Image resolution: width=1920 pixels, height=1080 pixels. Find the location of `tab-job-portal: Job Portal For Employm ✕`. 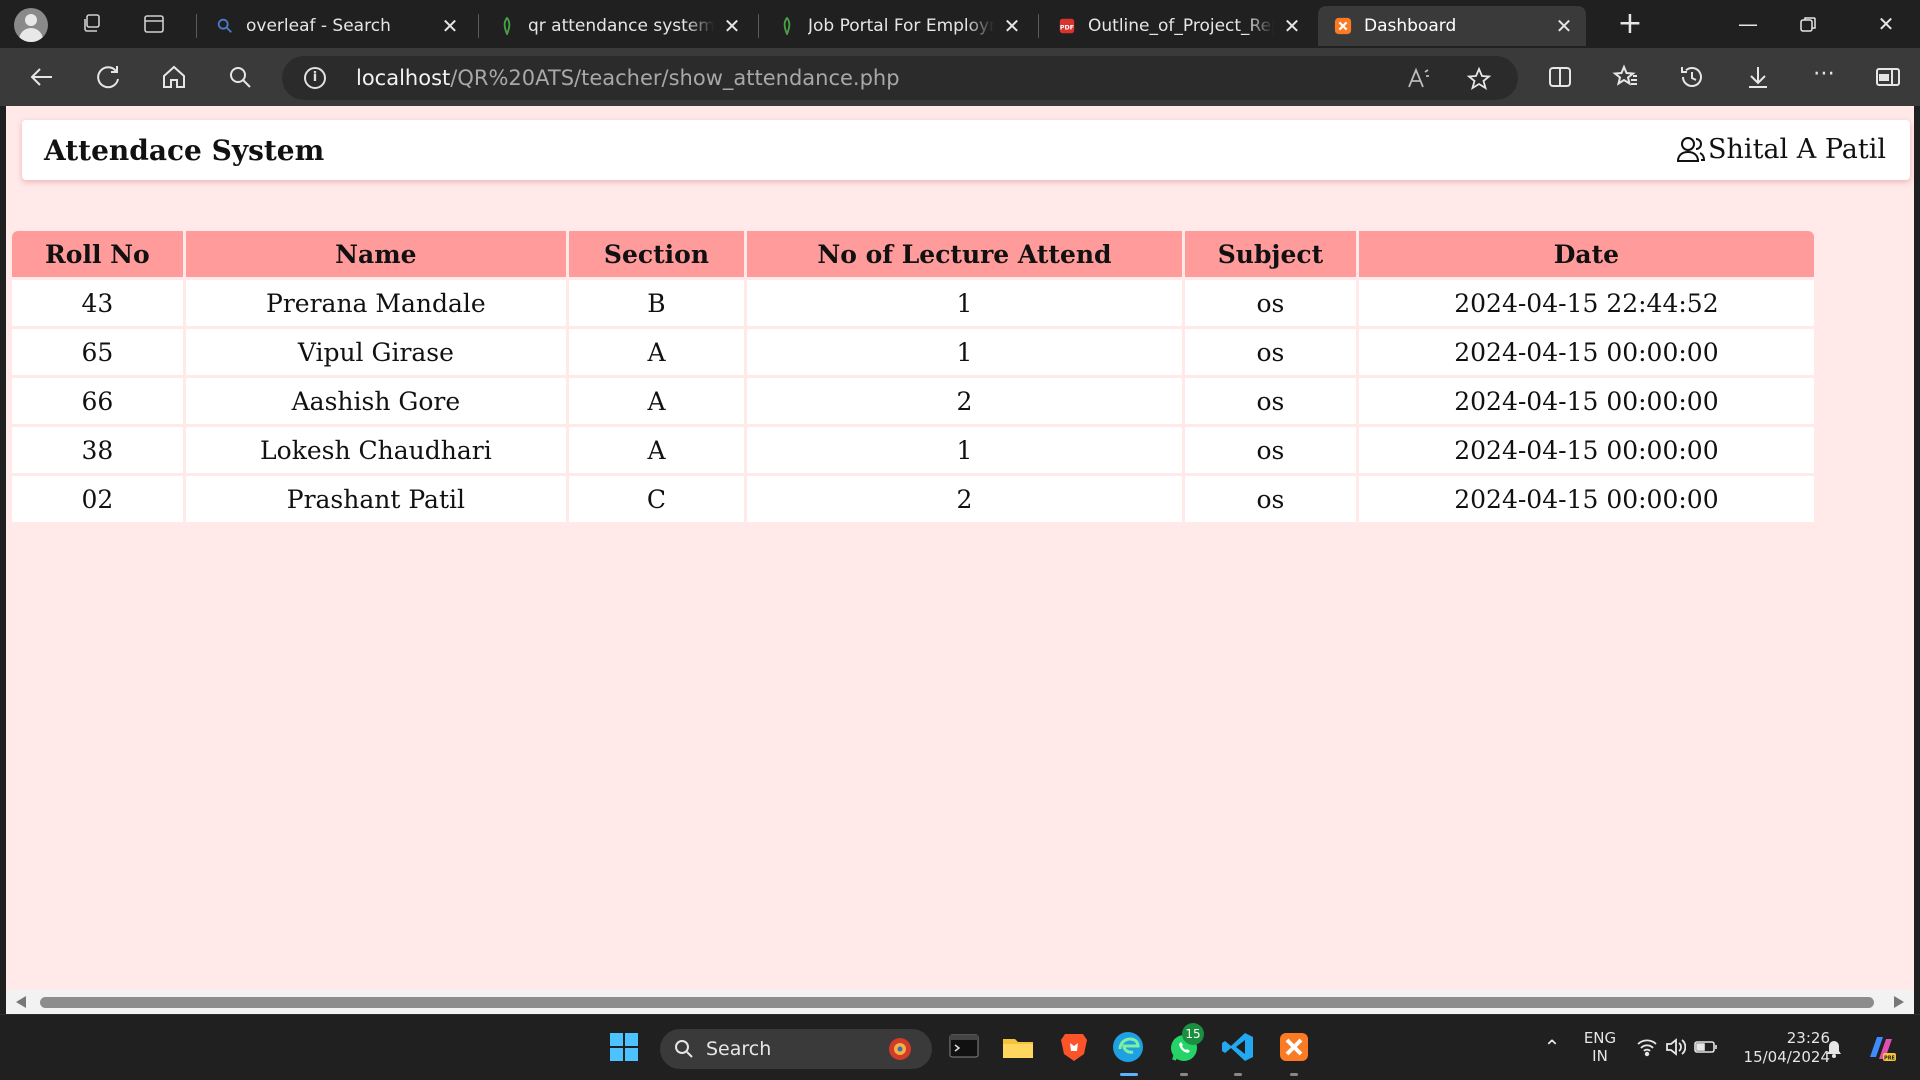

tab-job-portal: Job Portal For Employm ✕ is located at coordinates (898, 26).